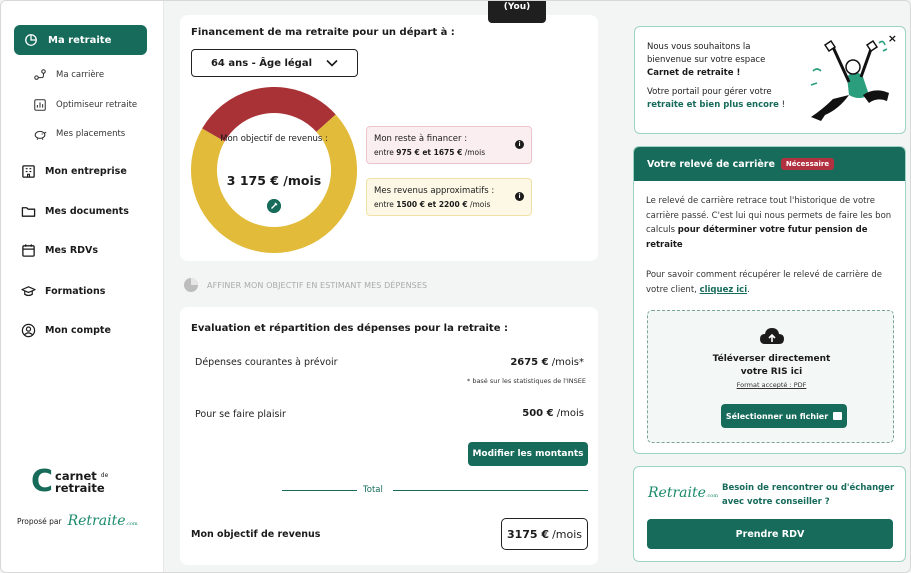  What do you see at coordinates (78, 330) in the screenshot?
I see `sidebar-item-label: Mon compte` at bounding box center [78, 330].